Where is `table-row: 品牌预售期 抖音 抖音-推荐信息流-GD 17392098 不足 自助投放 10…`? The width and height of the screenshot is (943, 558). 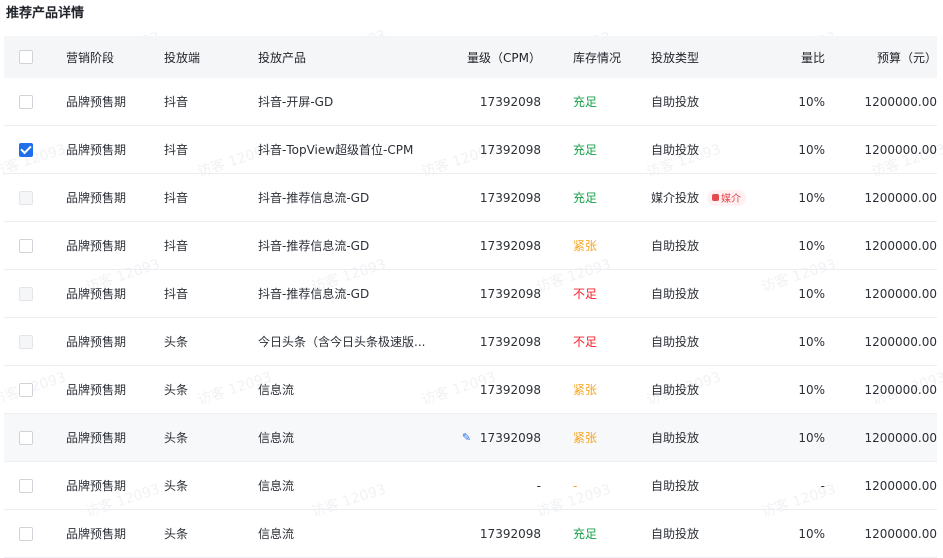 table-row: 品牌预售期 抖音 抖音-推荐信息流-GD 17392098 不足 自助投放 10… is located at coordinates (470, 294).